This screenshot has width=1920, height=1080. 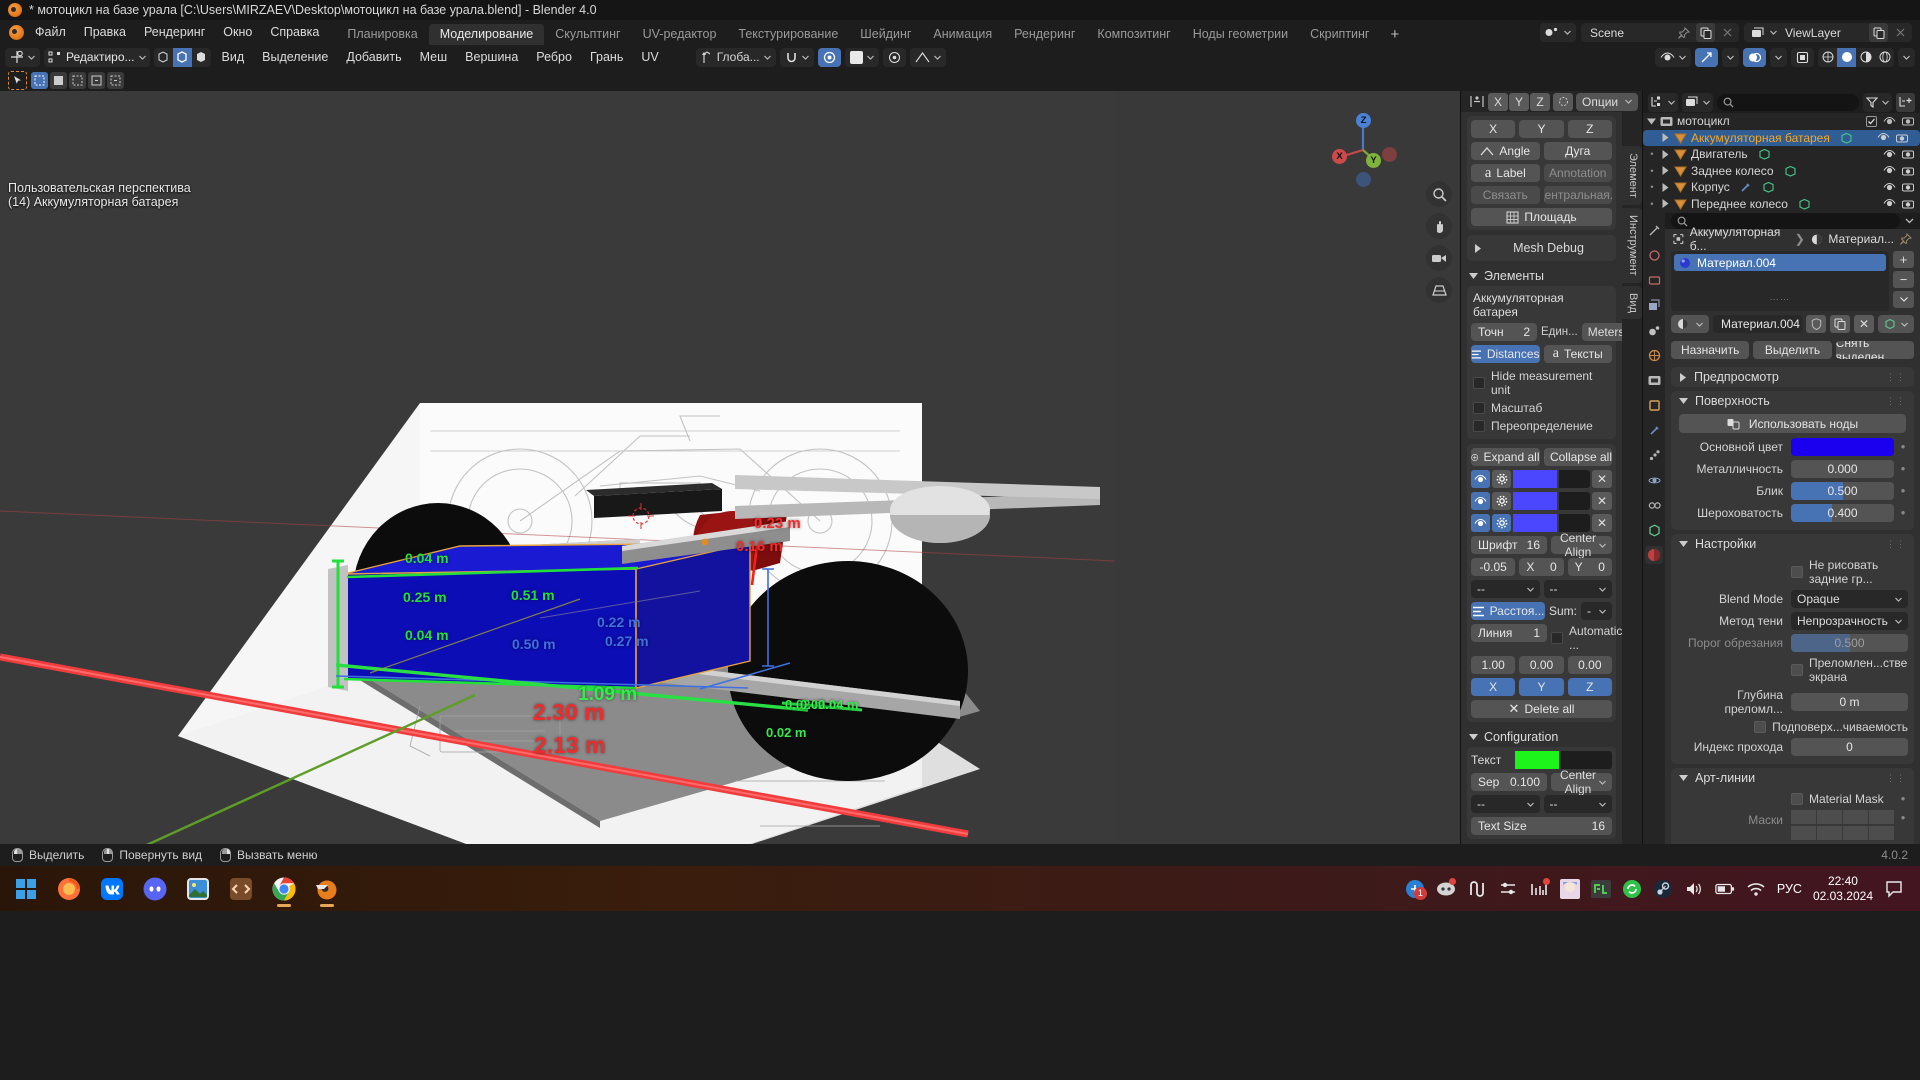 I want to click on notifications-icon, so click(x=1894, y=889).